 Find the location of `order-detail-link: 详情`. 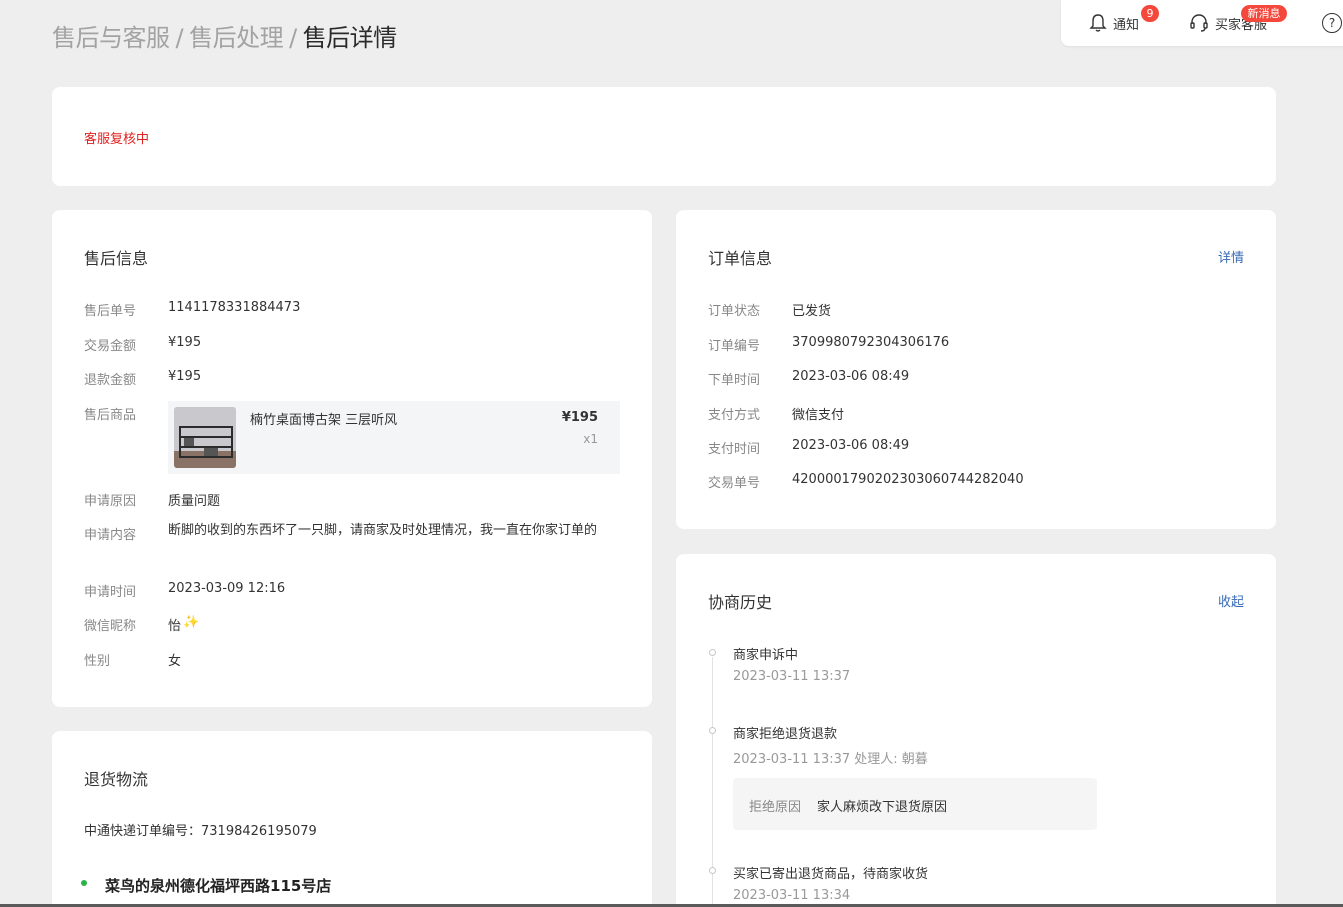

order-detail-link: 详情 is located at coordinates (1231, 256).